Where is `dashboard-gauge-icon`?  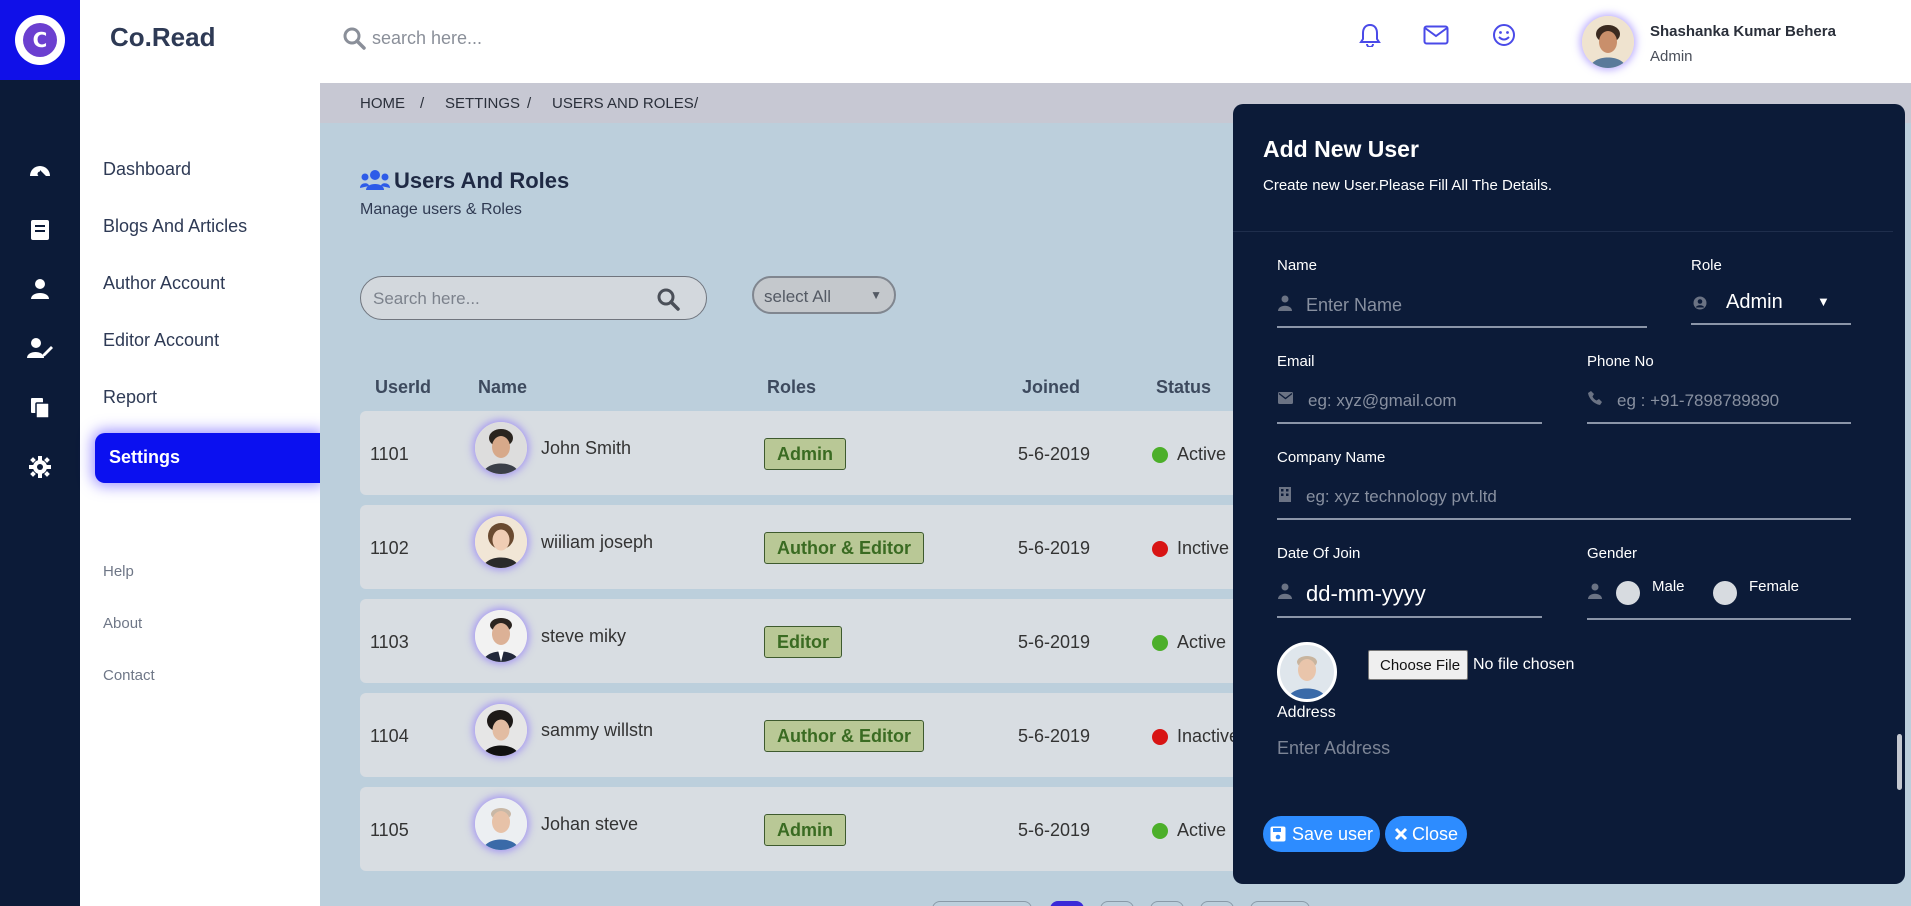
dashboard-gauge-icon is located at coordinates (40, 170).